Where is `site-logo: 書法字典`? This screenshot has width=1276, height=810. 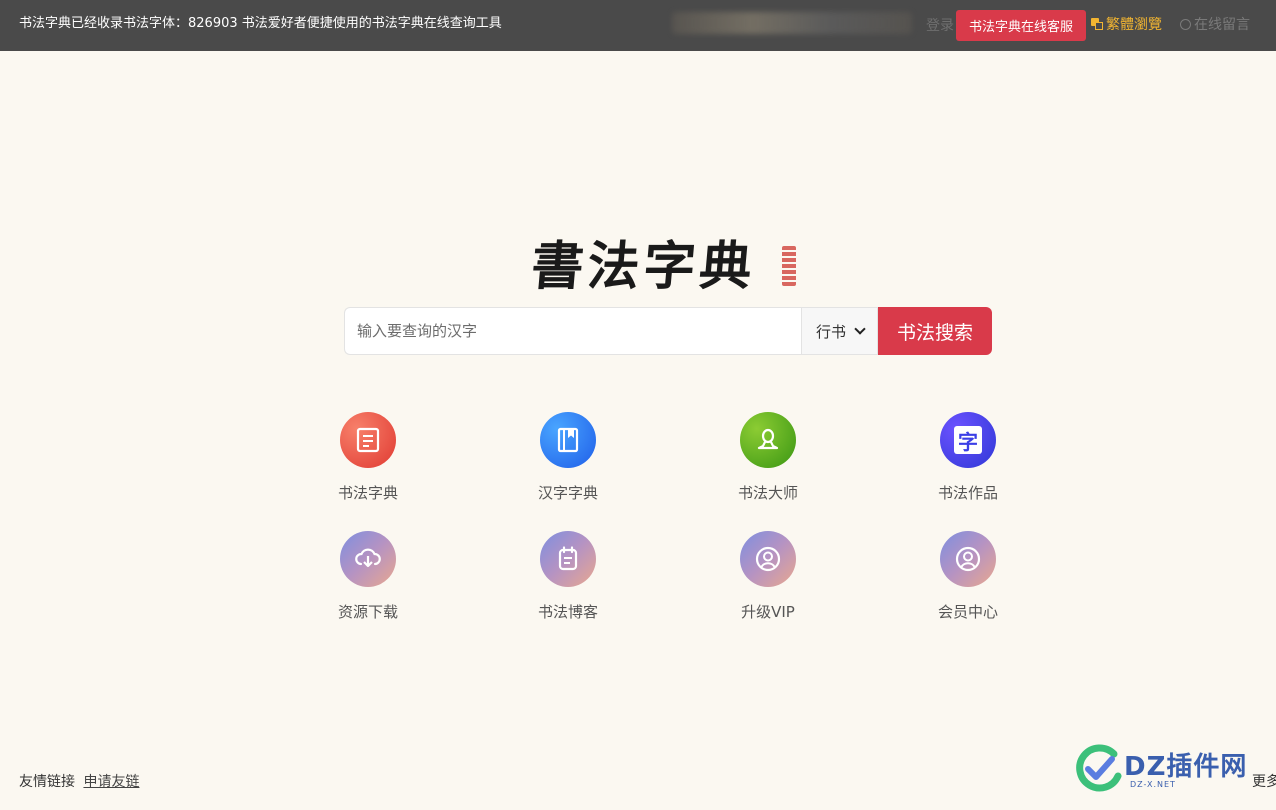
site-logo: 書法字典 is located at coordinates (665, 259).